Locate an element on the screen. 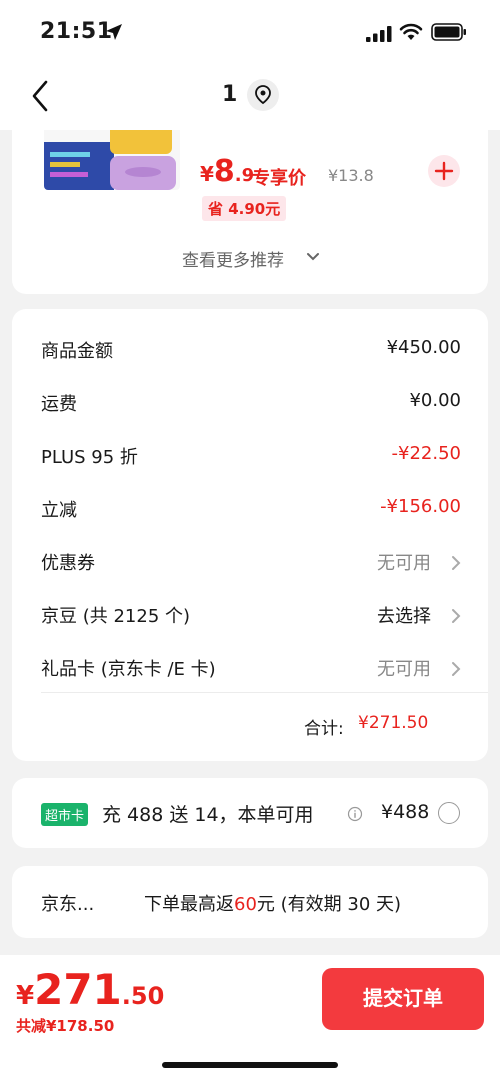 This screenshot has height=1083, width=500. info-icon is located at coordinates (355, 814).